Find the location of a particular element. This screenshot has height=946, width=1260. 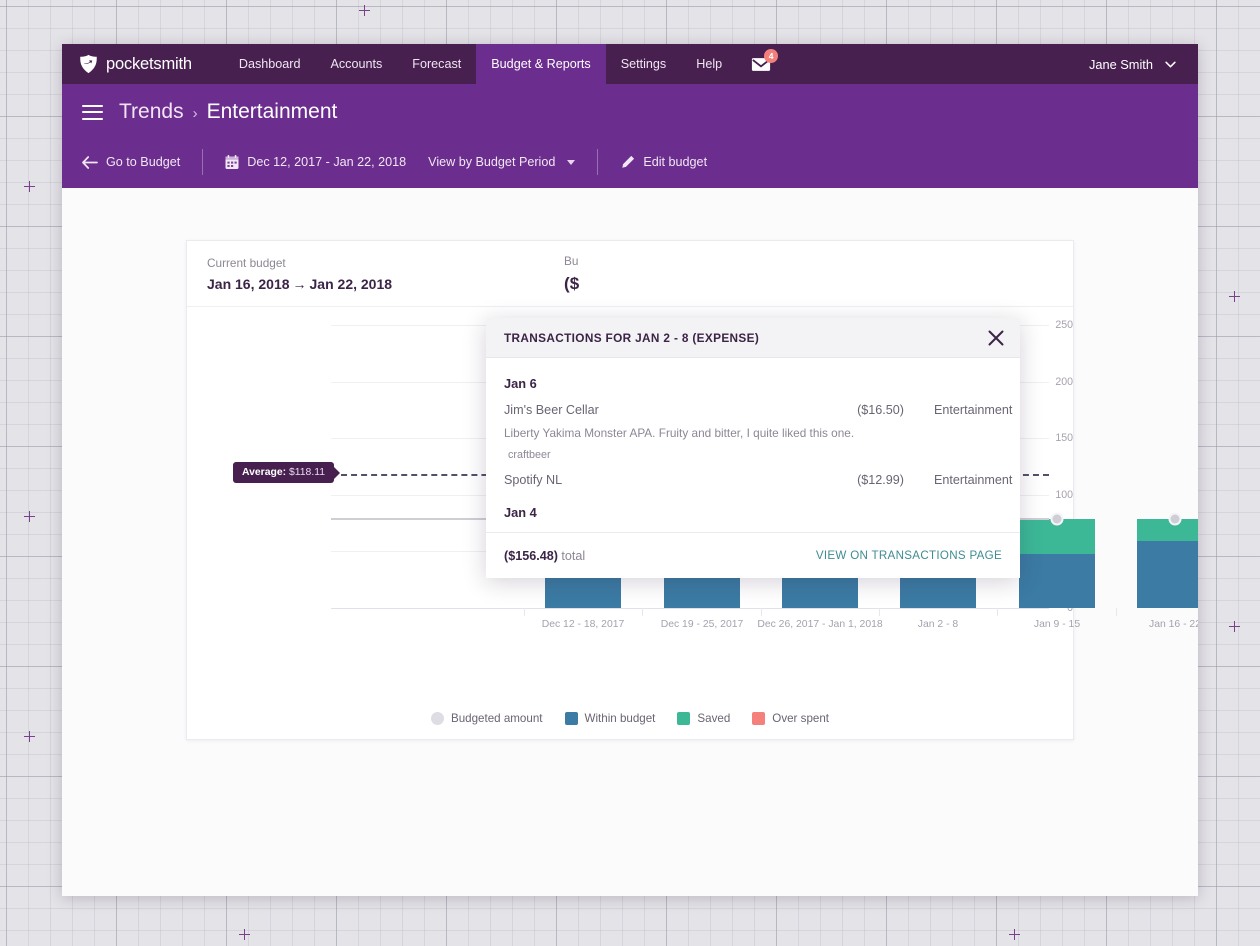

current-budget-end: Jan 22, 2018 is located at coordinates (351, 283).